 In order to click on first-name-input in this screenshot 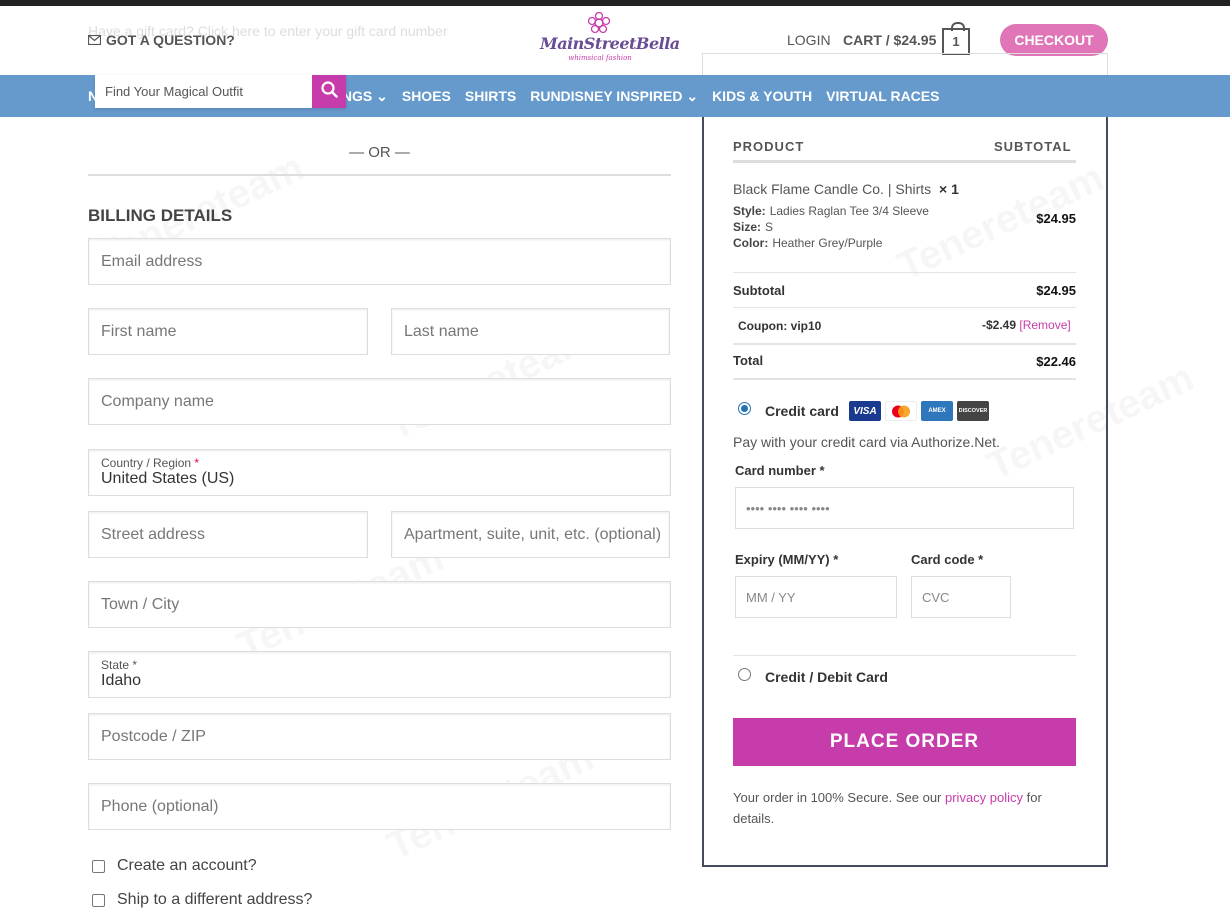, I will do `click(228, 331)`.